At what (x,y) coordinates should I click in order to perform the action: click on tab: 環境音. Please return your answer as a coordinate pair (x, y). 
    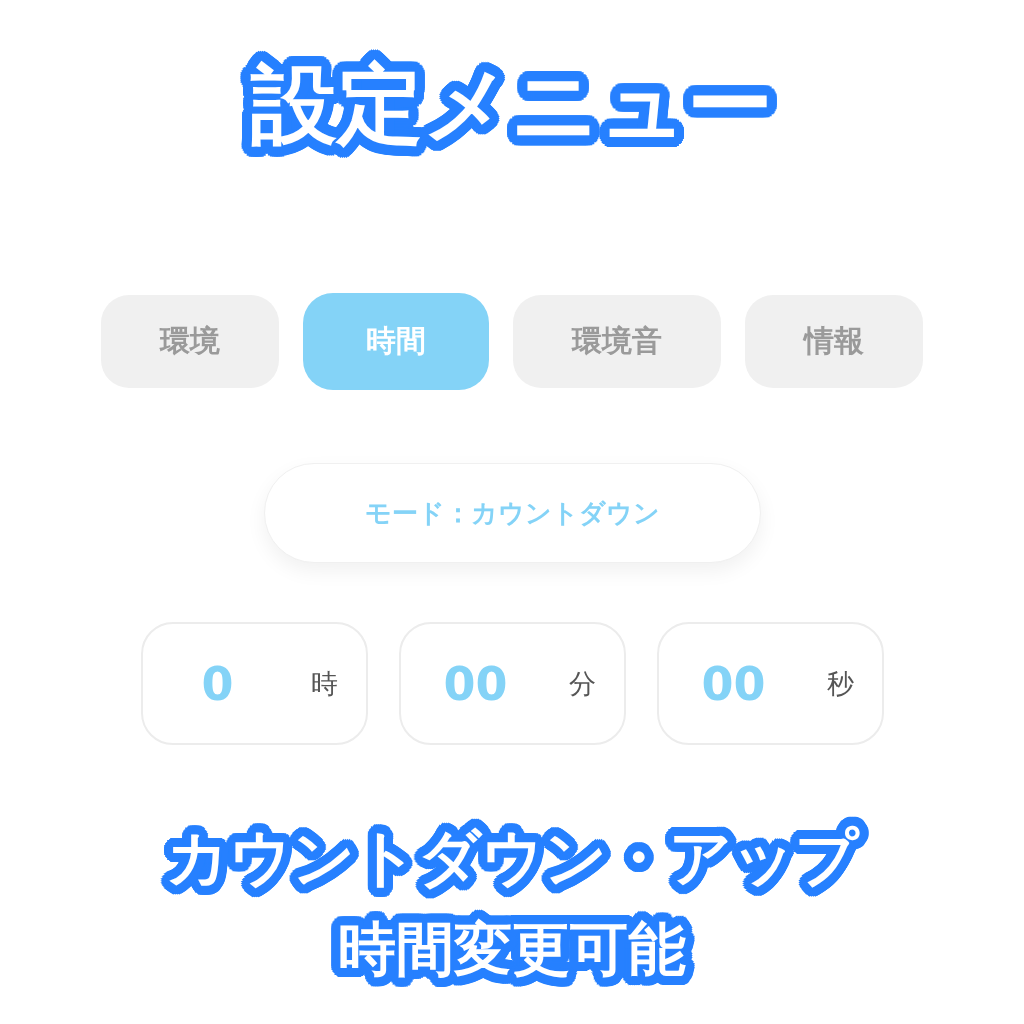
    Looking at the image, I should click on (617, 341).